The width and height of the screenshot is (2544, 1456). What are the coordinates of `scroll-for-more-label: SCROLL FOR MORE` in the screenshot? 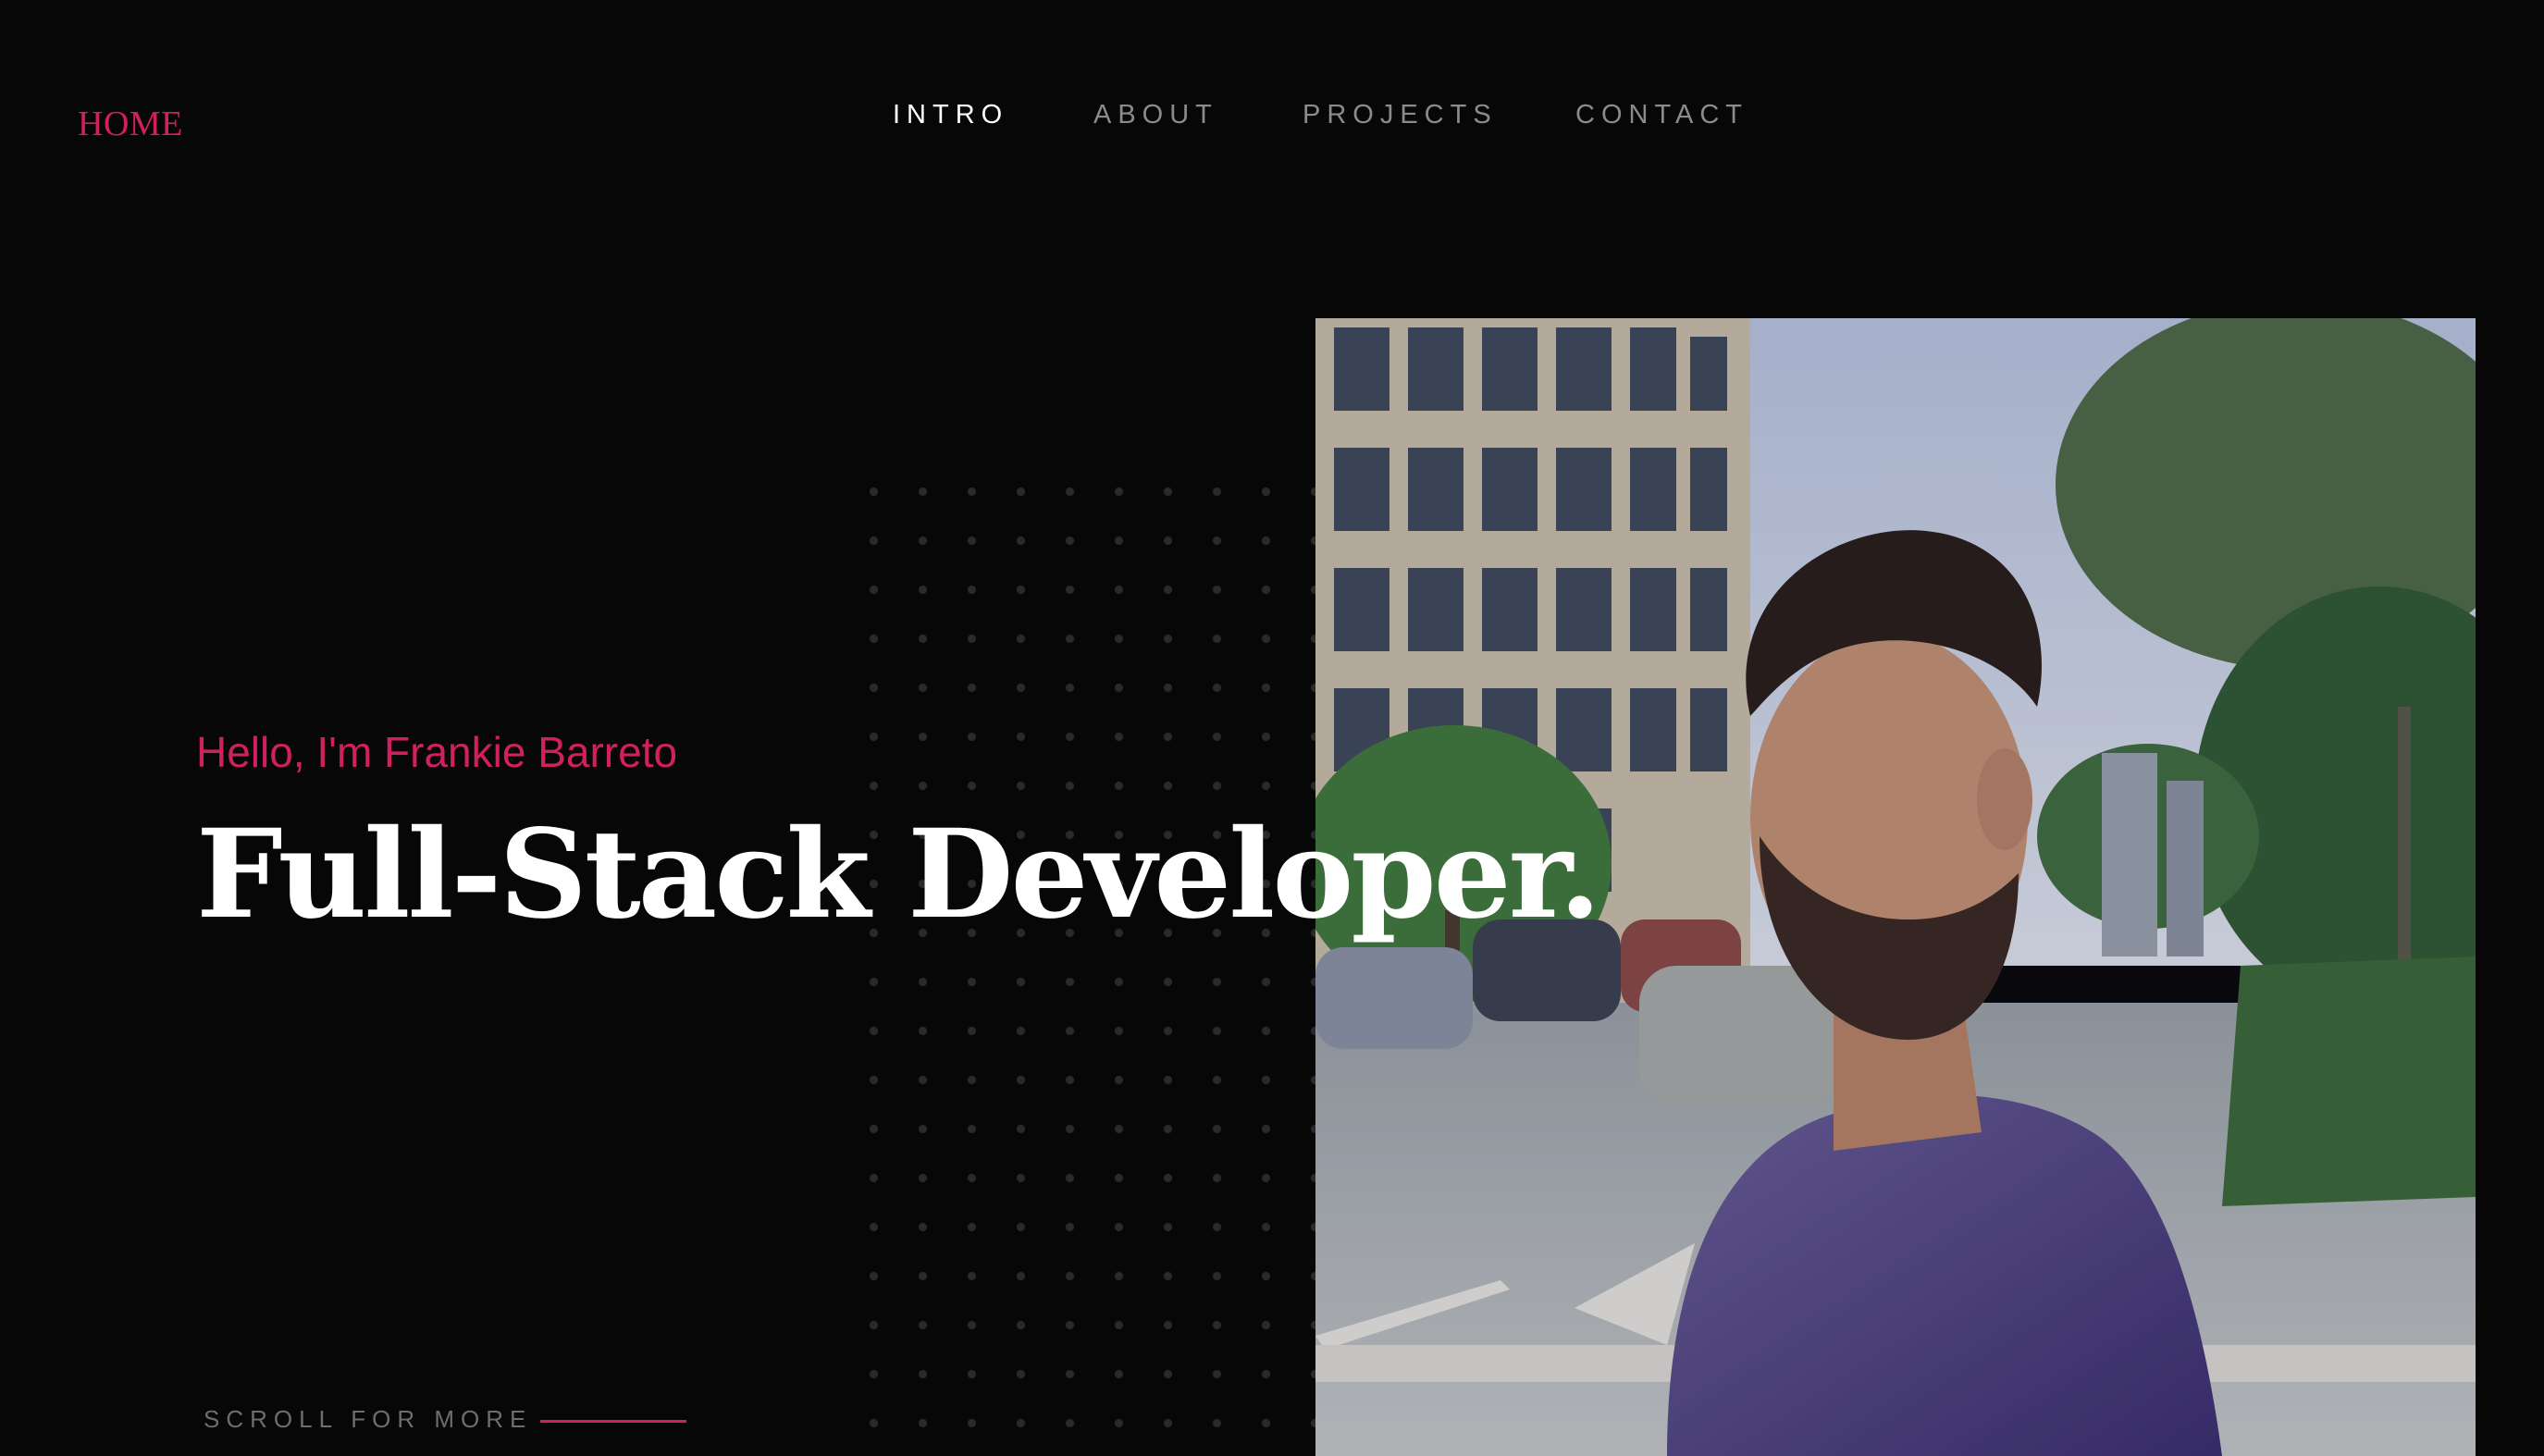 It's located at (368, 1419).